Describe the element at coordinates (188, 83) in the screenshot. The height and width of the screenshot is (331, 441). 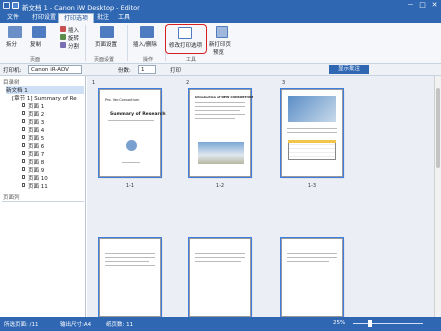
I see `page-number: 2` at that location.